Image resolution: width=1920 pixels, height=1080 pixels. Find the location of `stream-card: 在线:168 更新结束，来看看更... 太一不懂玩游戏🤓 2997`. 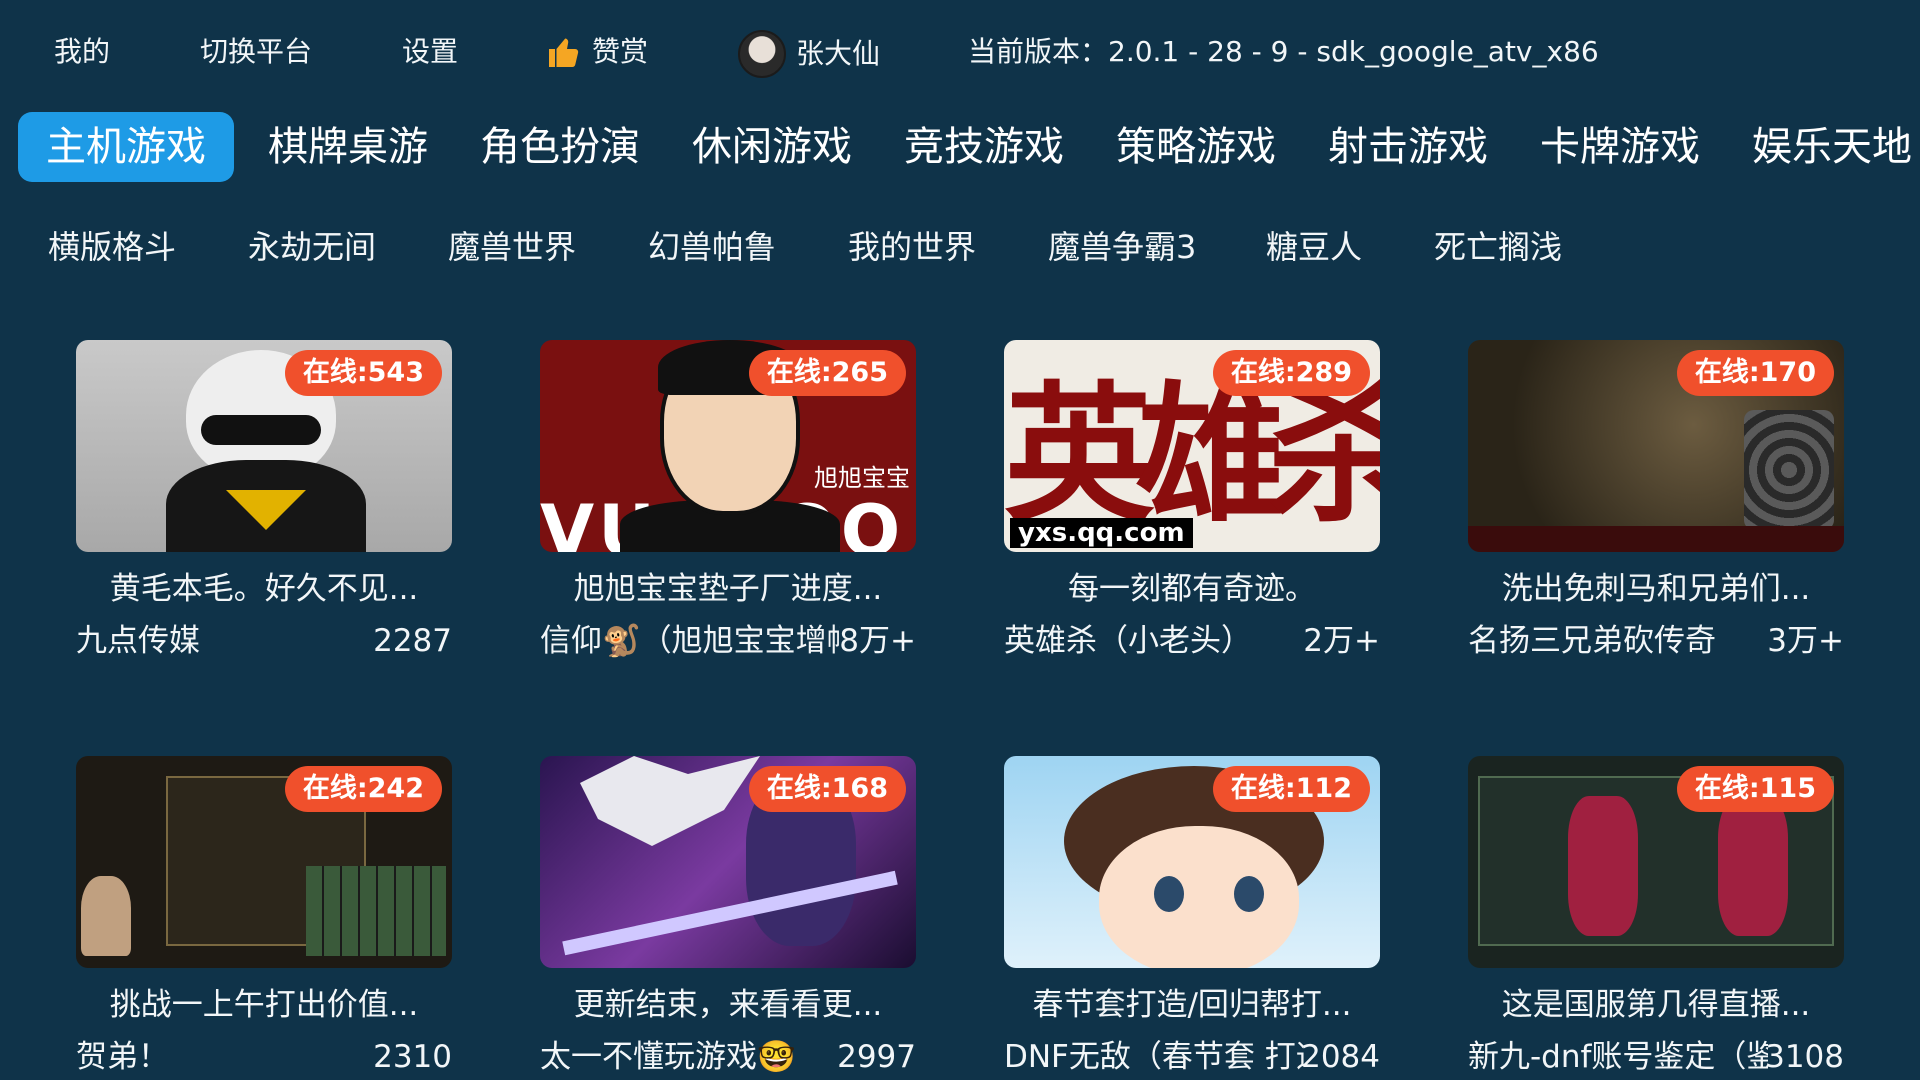

stream-card: 在线:168 更新结束，来看看更... 太一不懂玩游戏🤓 2997 is located at coordinates (728, 915).